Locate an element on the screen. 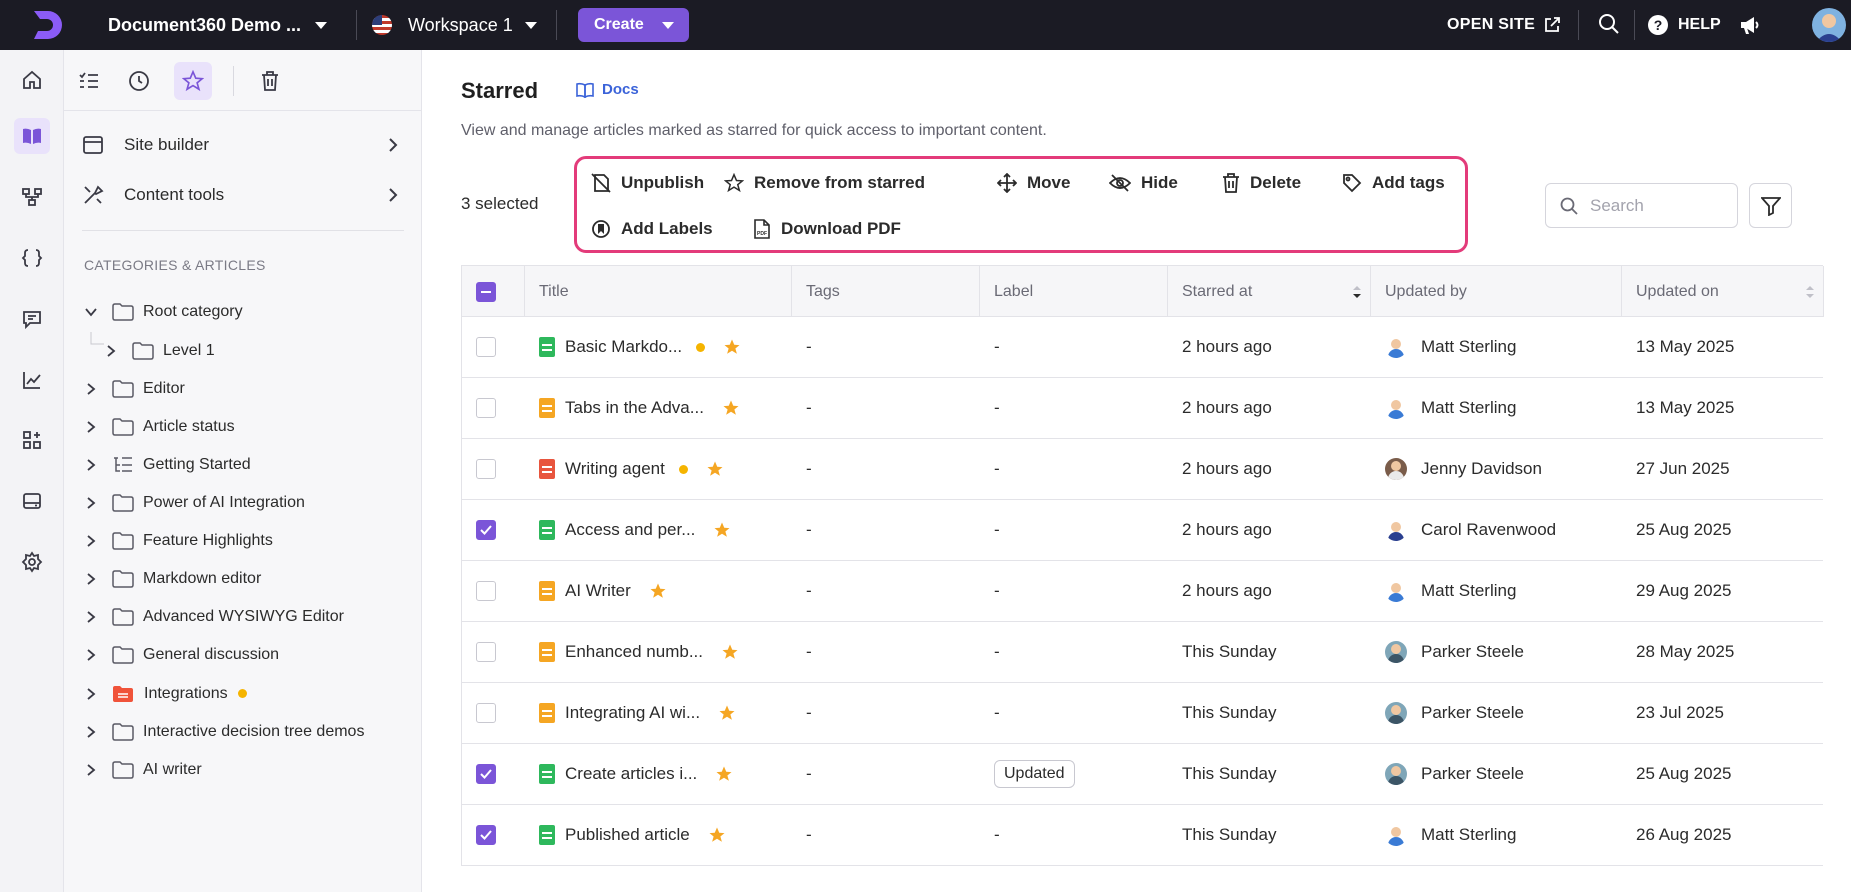 The image size is (1851, 892). title-cell: Published article is located at coordinates (658, 835).